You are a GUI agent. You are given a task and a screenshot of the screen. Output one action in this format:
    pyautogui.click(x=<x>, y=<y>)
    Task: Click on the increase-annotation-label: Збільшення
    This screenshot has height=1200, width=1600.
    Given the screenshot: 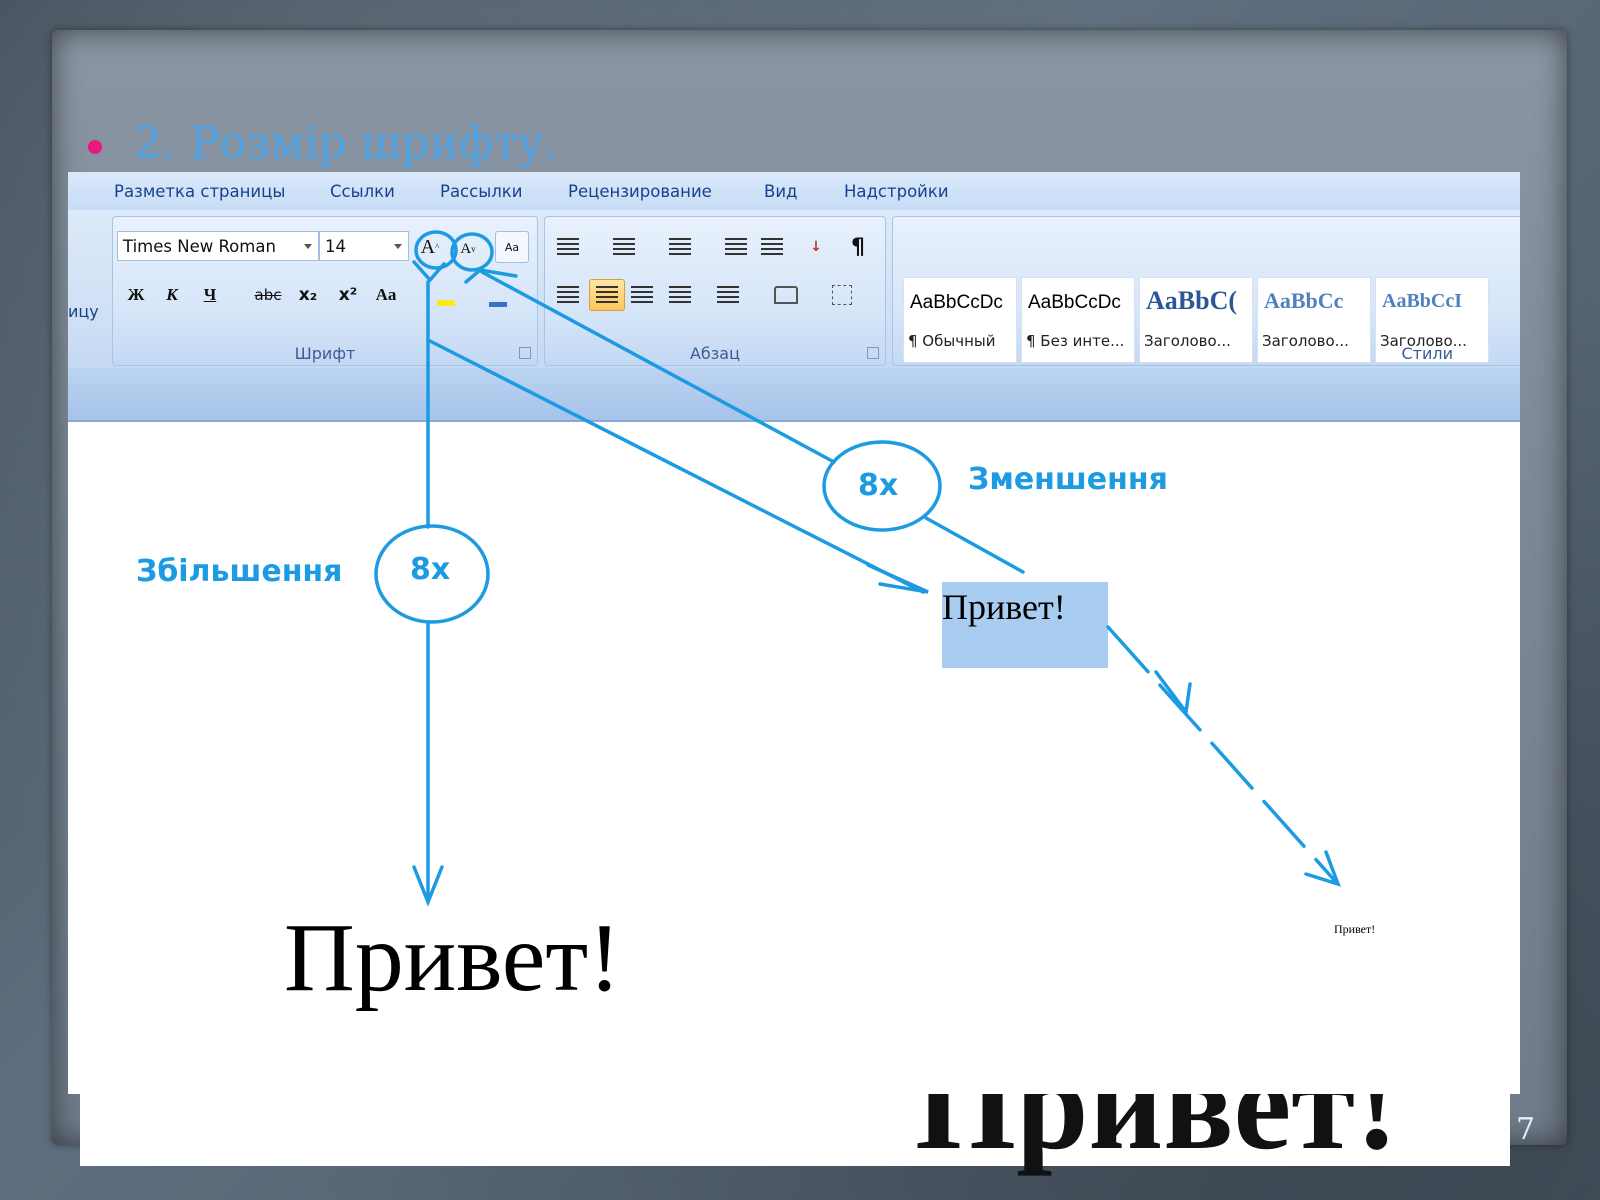 What is the action you would take?
    pyautogui.click(x=239, y=571)
    